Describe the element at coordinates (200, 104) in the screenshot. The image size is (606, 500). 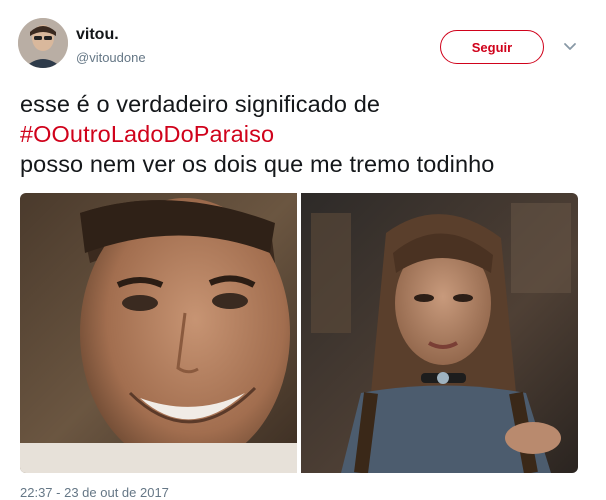
I see `tweet-text-line: esse é o verdadeiro significado de` at that location.